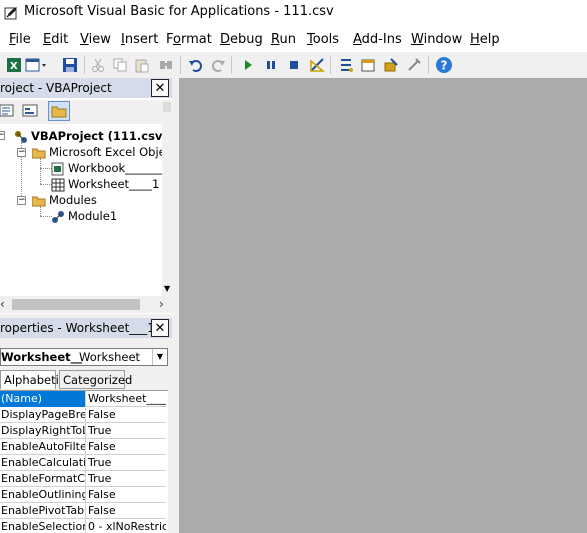  What do you see at coordinates (377, 39) in the screenshot?
I see `menu-add-ins: Add-Ins` at bounding box center [377, 39].